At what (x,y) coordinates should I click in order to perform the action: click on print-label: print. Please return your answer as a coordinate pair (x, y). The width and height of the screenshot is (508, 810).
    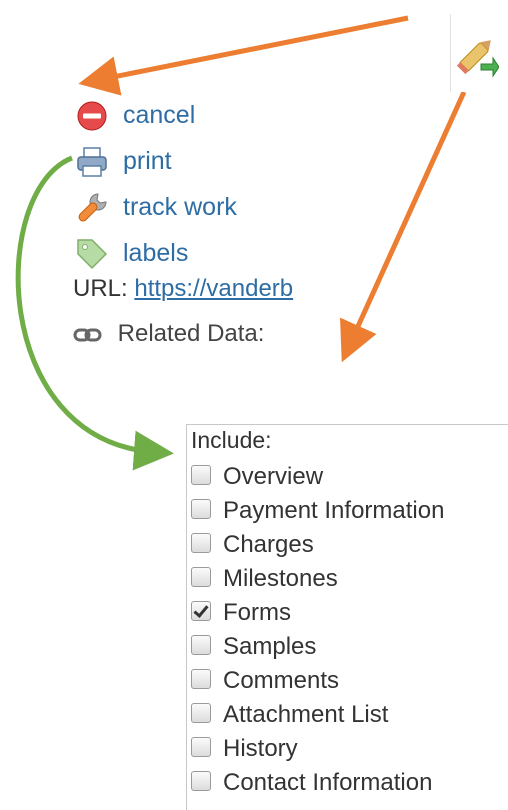
    Looking at the image, I should click on (147, 161).